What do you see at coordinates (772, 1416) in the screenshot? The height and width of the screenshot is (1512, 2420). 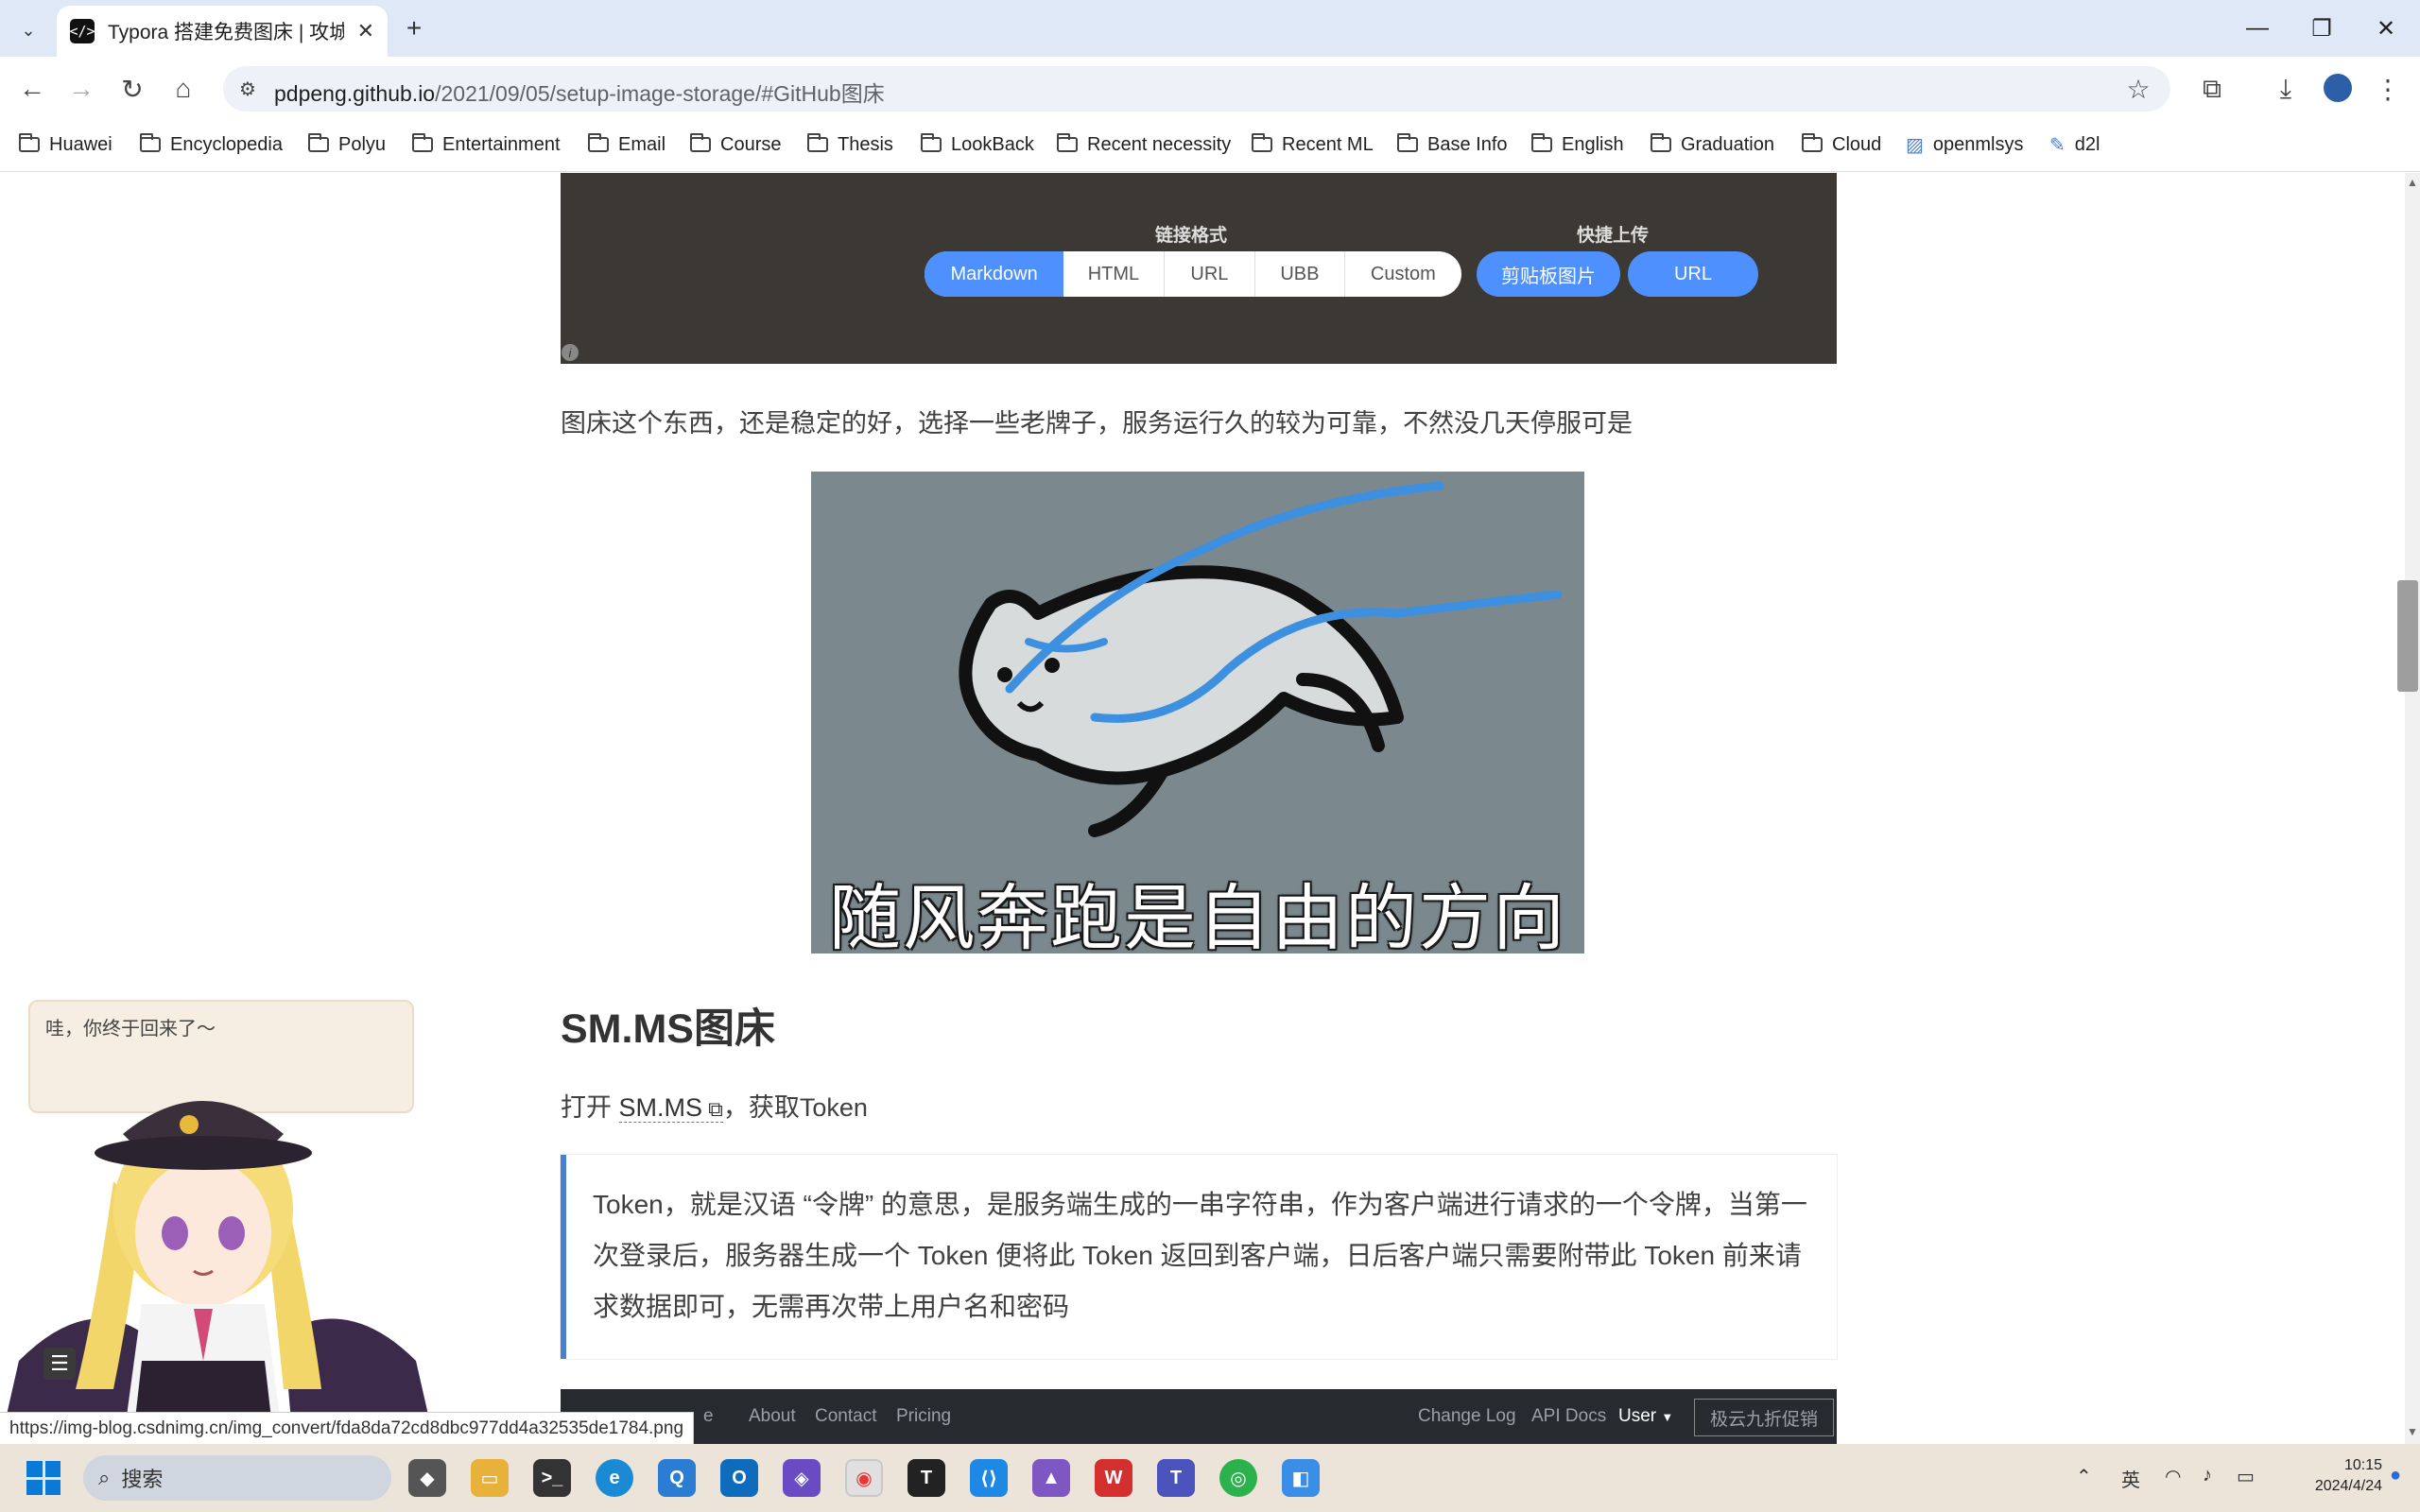 I see `nav-link-about: About` at bounding box center [772, 1416].